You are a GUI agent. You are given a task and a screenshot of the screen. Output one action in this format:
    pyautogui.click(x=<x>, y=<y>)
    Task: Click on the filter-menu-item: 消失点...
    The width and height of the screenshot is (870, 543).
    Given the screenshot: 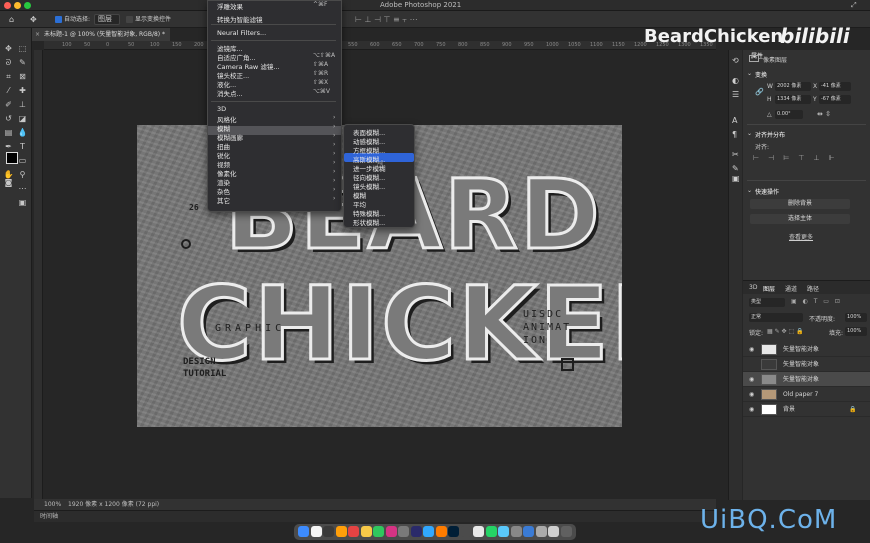 What is the action you would take?
    pyautogui.click(x=230, y=93)
    